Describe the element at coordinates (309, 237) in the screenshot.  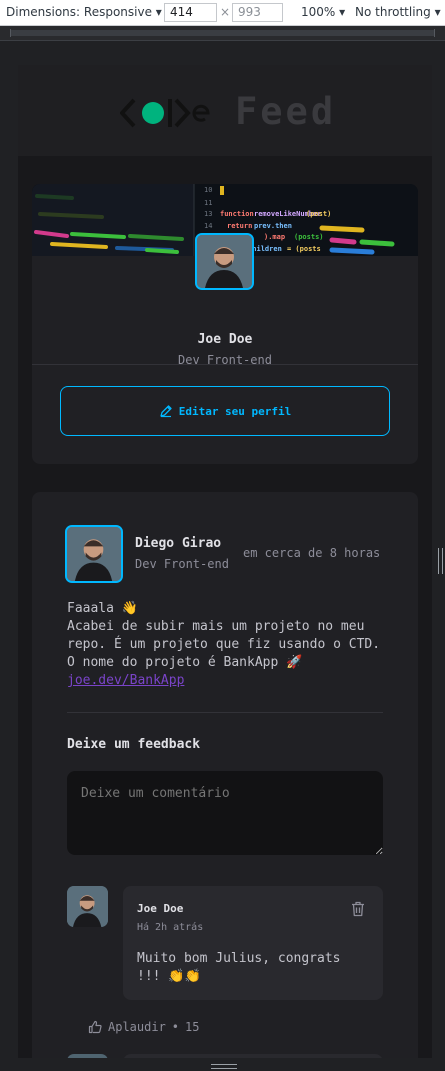
I see `svg-text: (posts)` at that location.